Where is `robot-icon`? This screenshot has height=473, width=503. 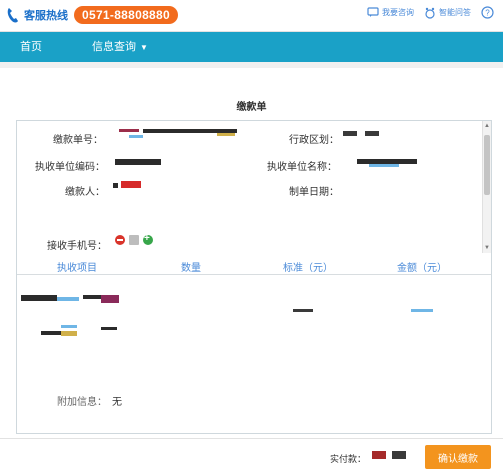
robot-icon is located at coordinates (430, 13).